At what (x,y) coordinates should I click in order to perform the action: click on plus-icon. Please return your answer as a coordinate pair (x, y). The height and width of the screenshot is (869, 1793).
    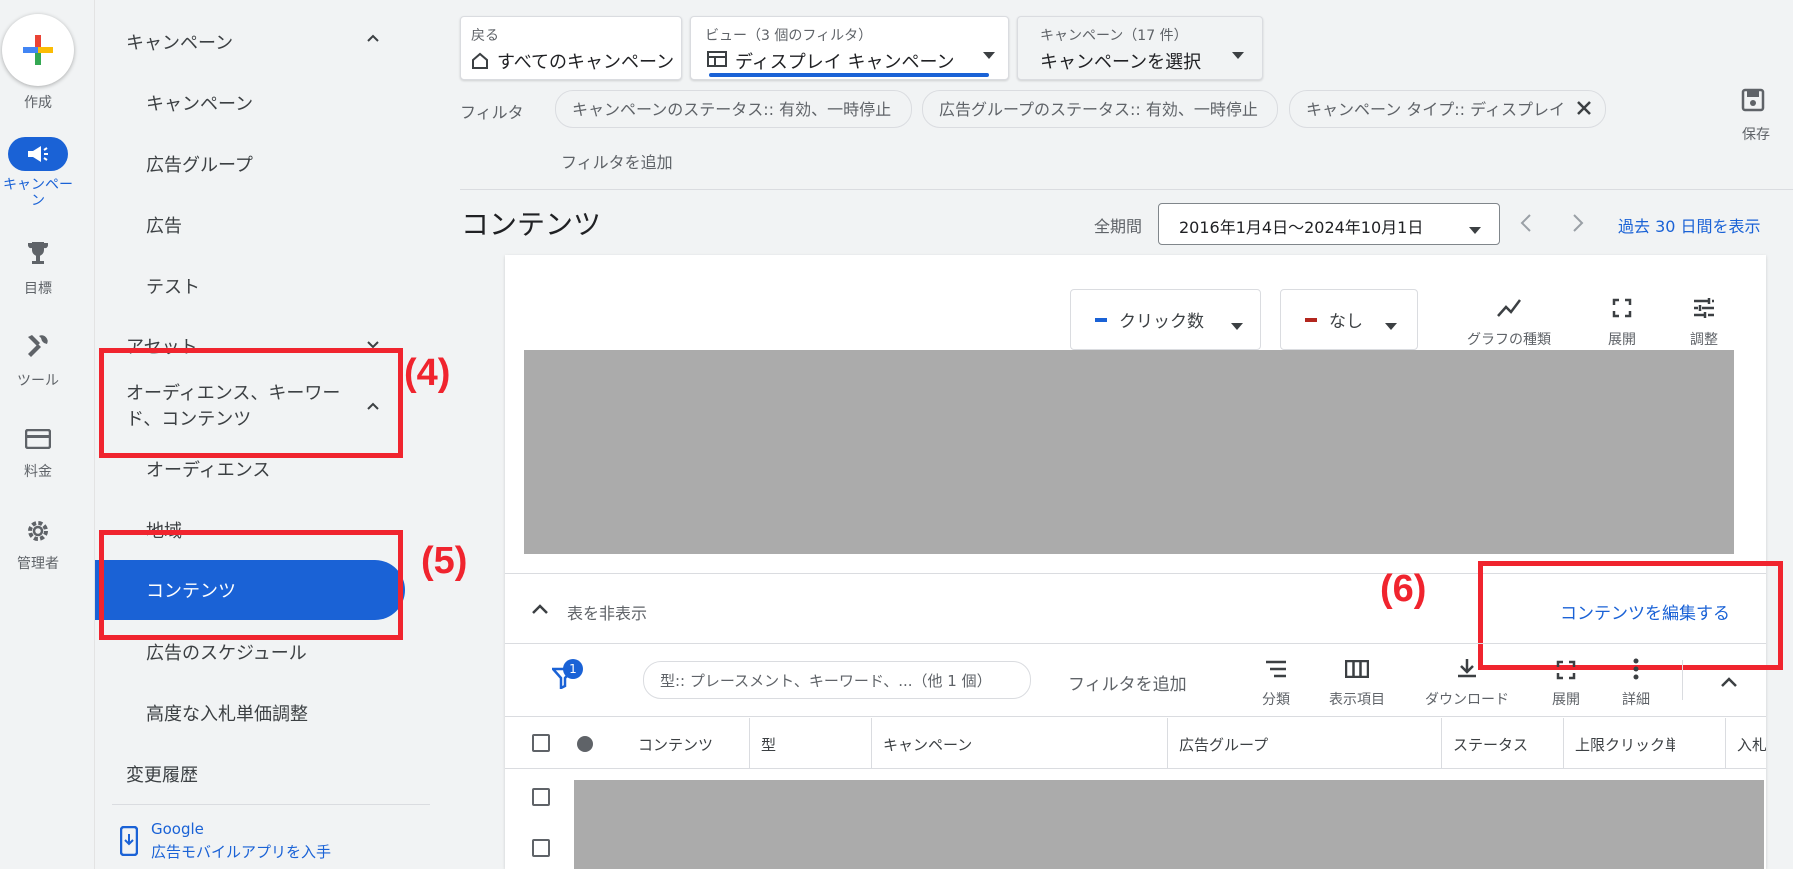
    Looking at the image, I should click on (38, 50).